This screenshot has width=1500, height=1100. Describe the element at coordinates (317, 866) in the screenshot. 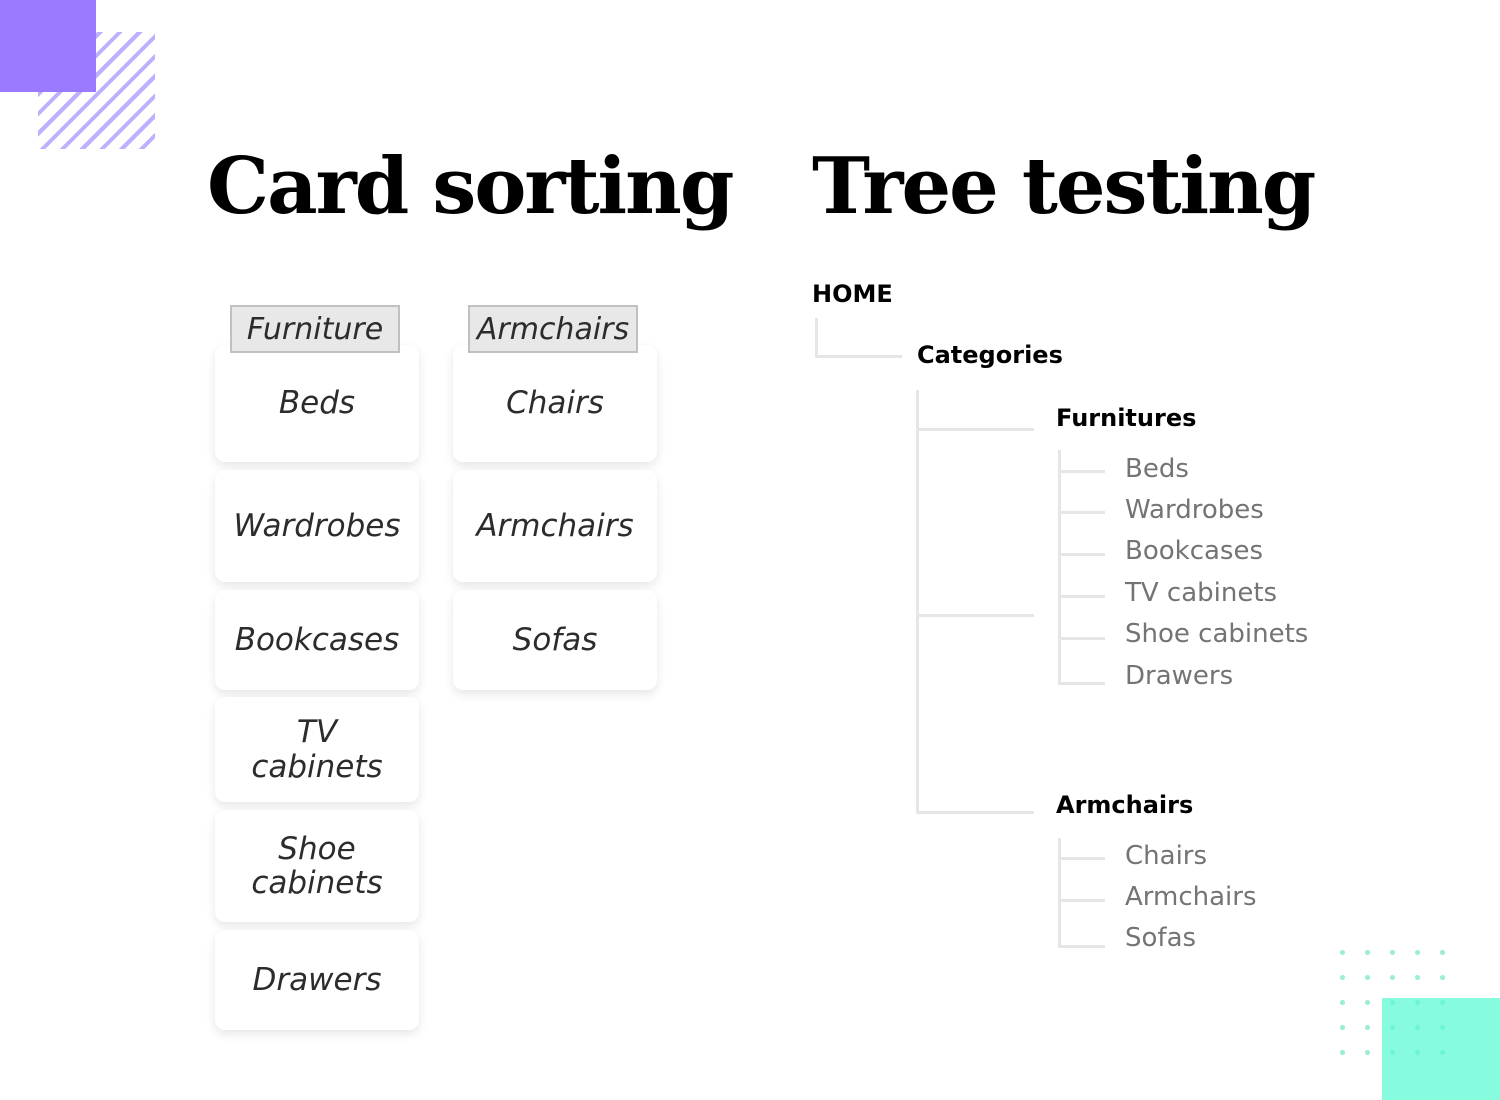

I see `card: Shoe cabinets` at that location.